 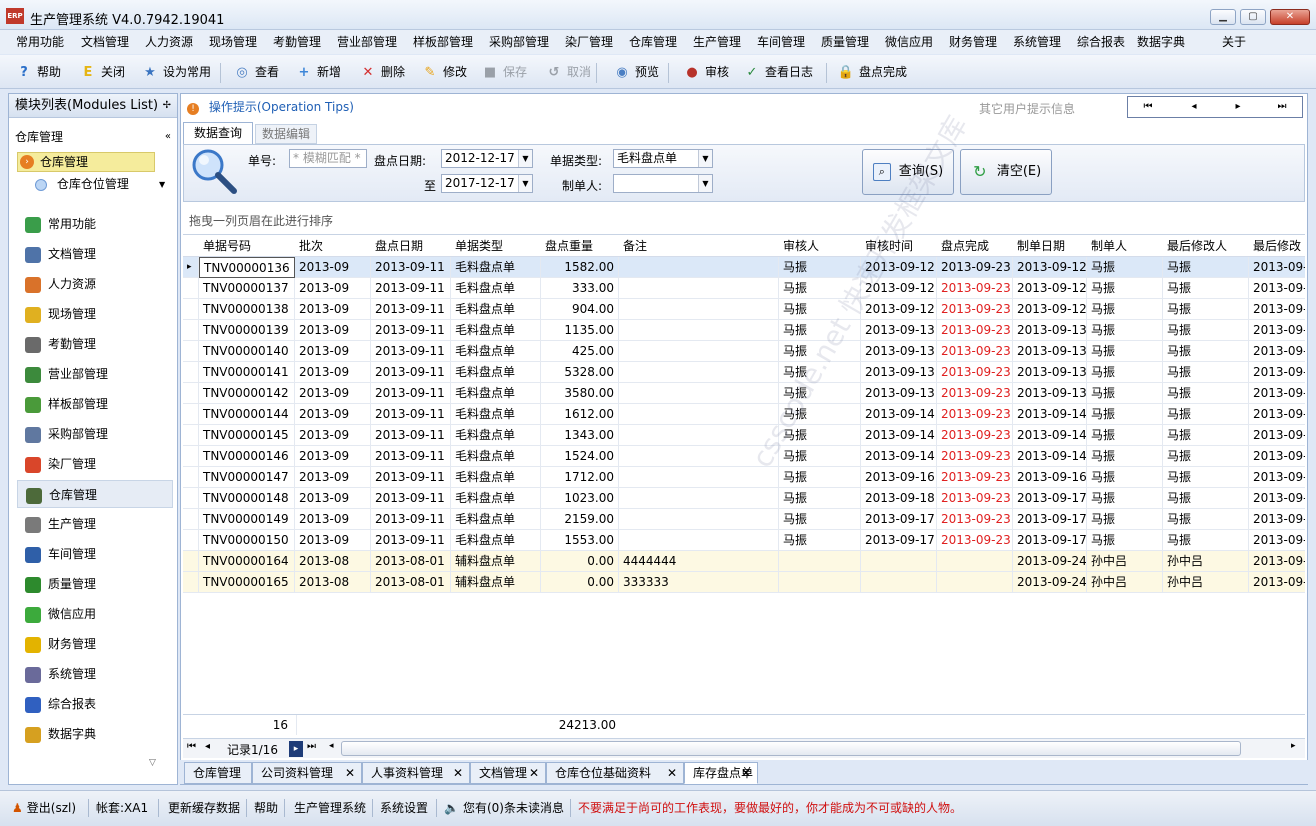 I want to click on operation-tips: ! 操作提示(Operation Tips), so click(x=270, y=106).